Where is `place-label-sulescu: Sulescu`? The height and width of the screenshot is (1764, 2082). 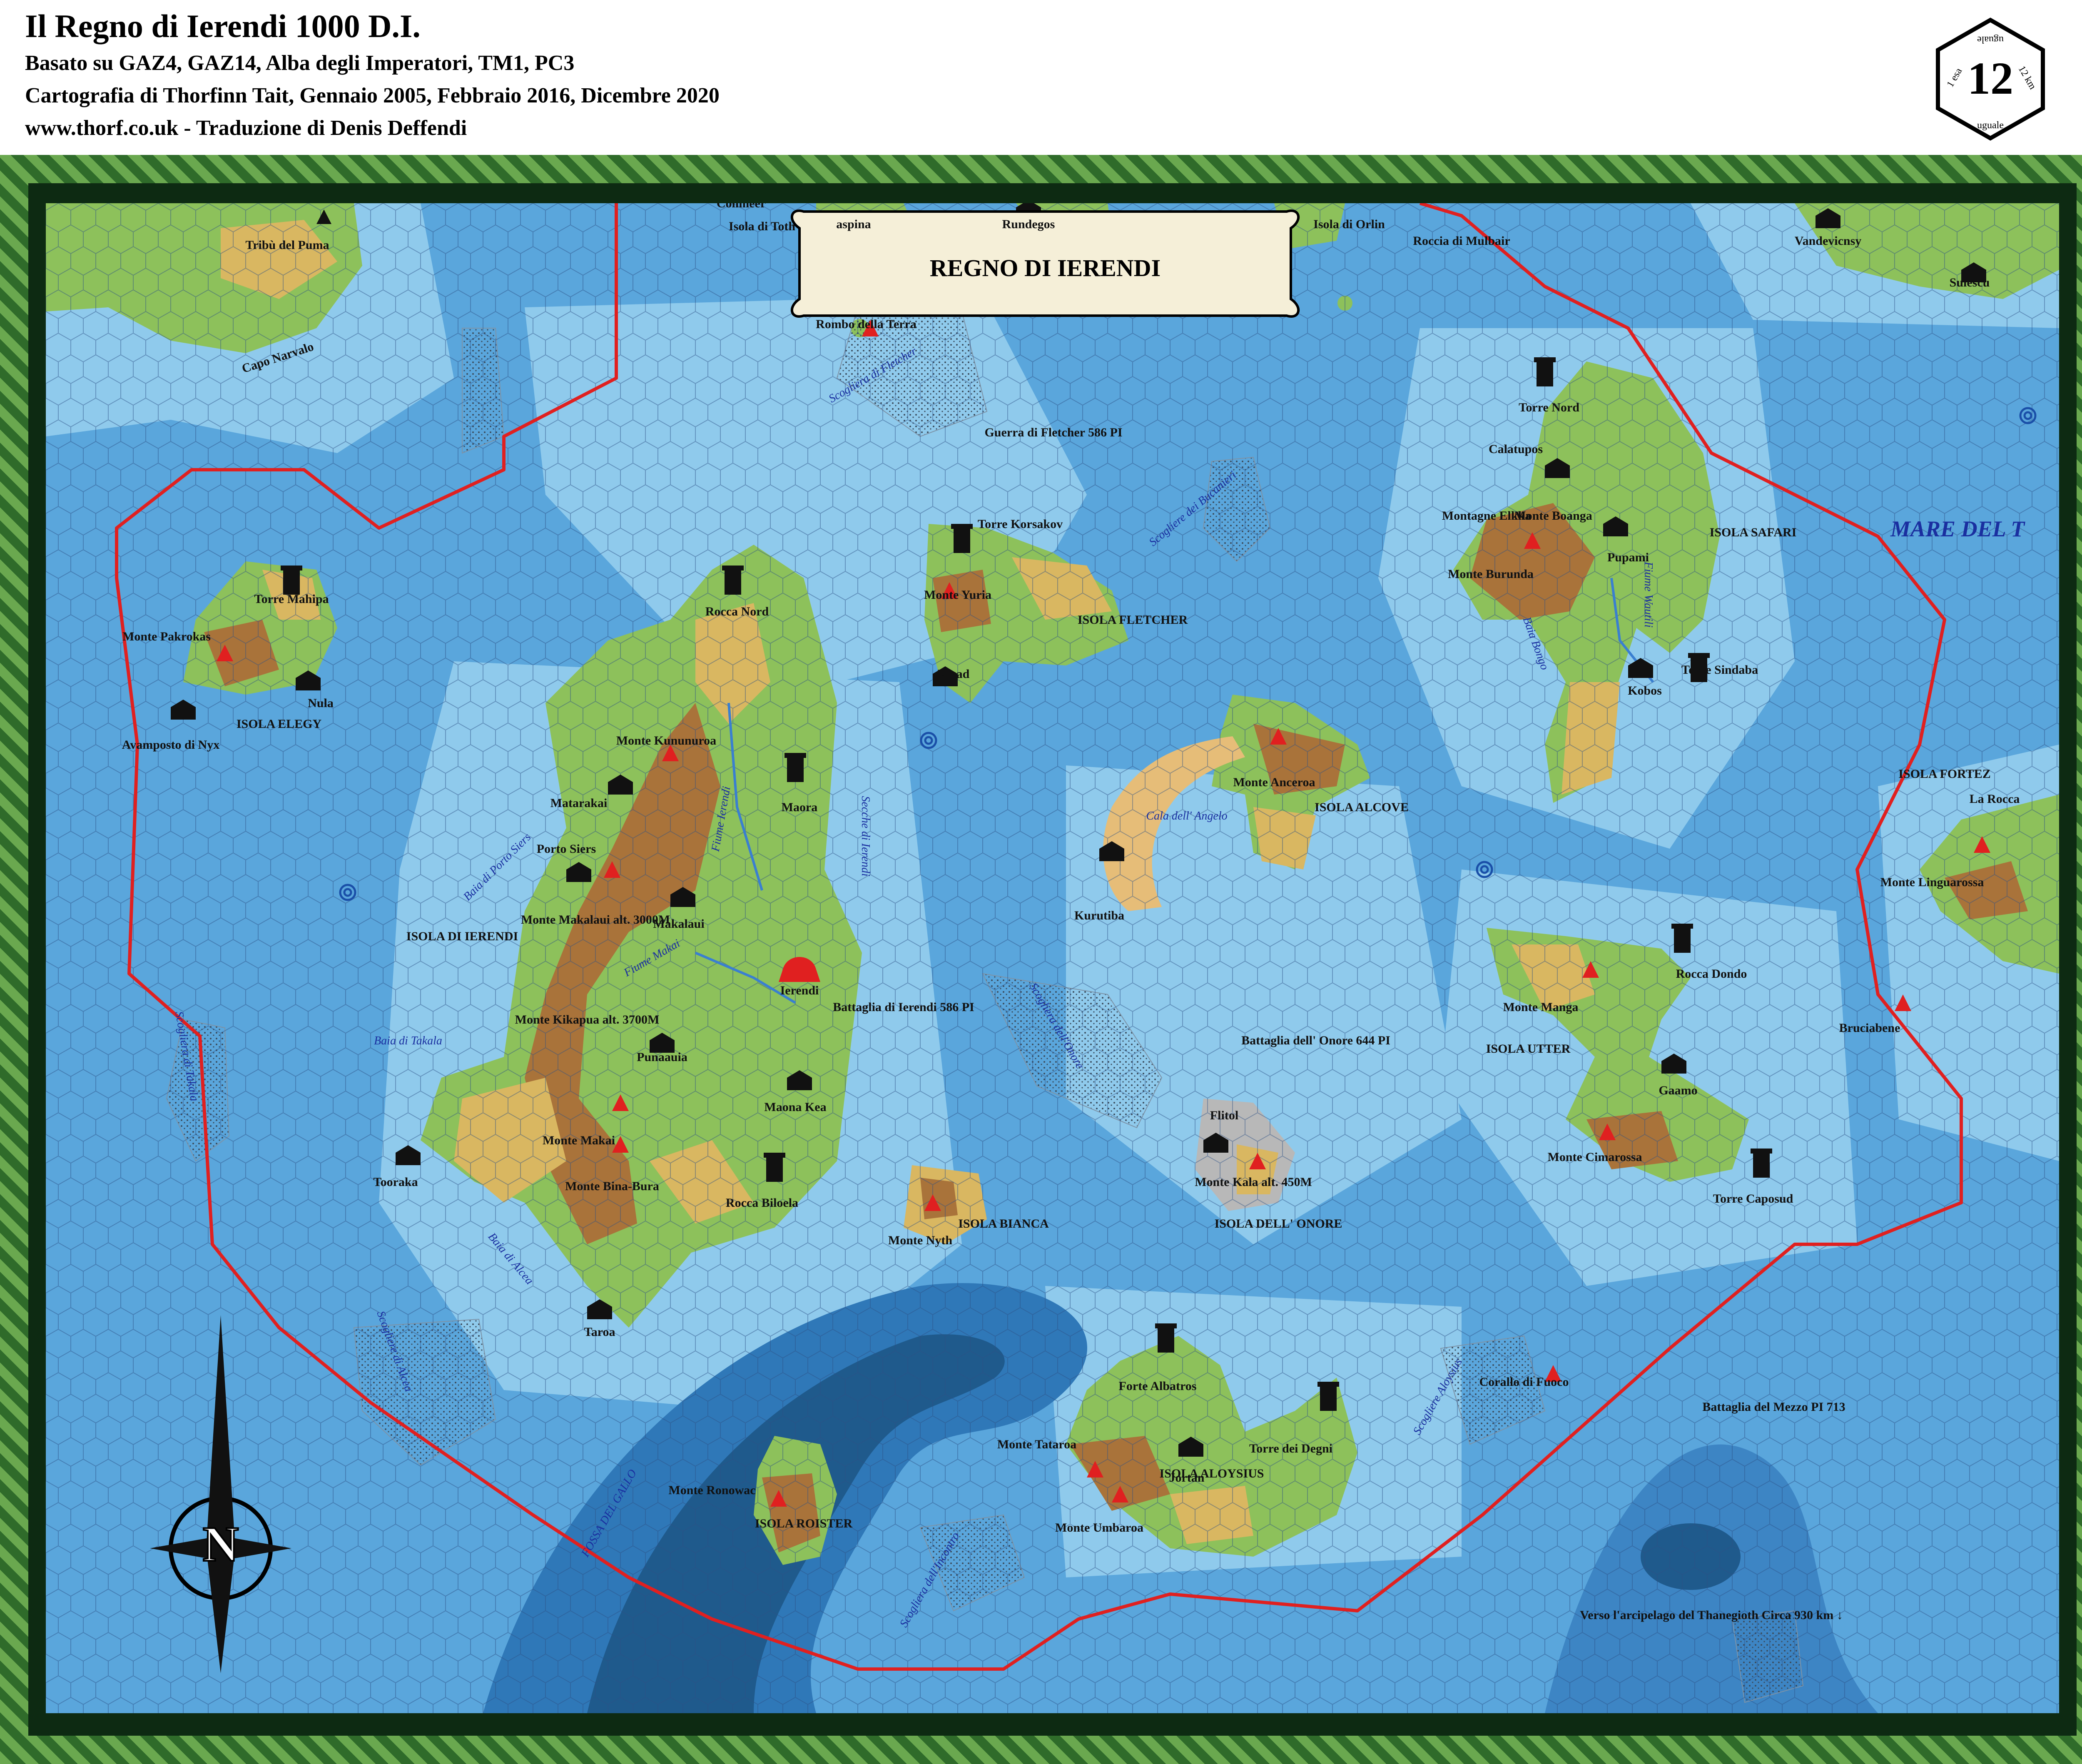 place-label-sulescu: Sulescu is located at coordinates (1970, 282).